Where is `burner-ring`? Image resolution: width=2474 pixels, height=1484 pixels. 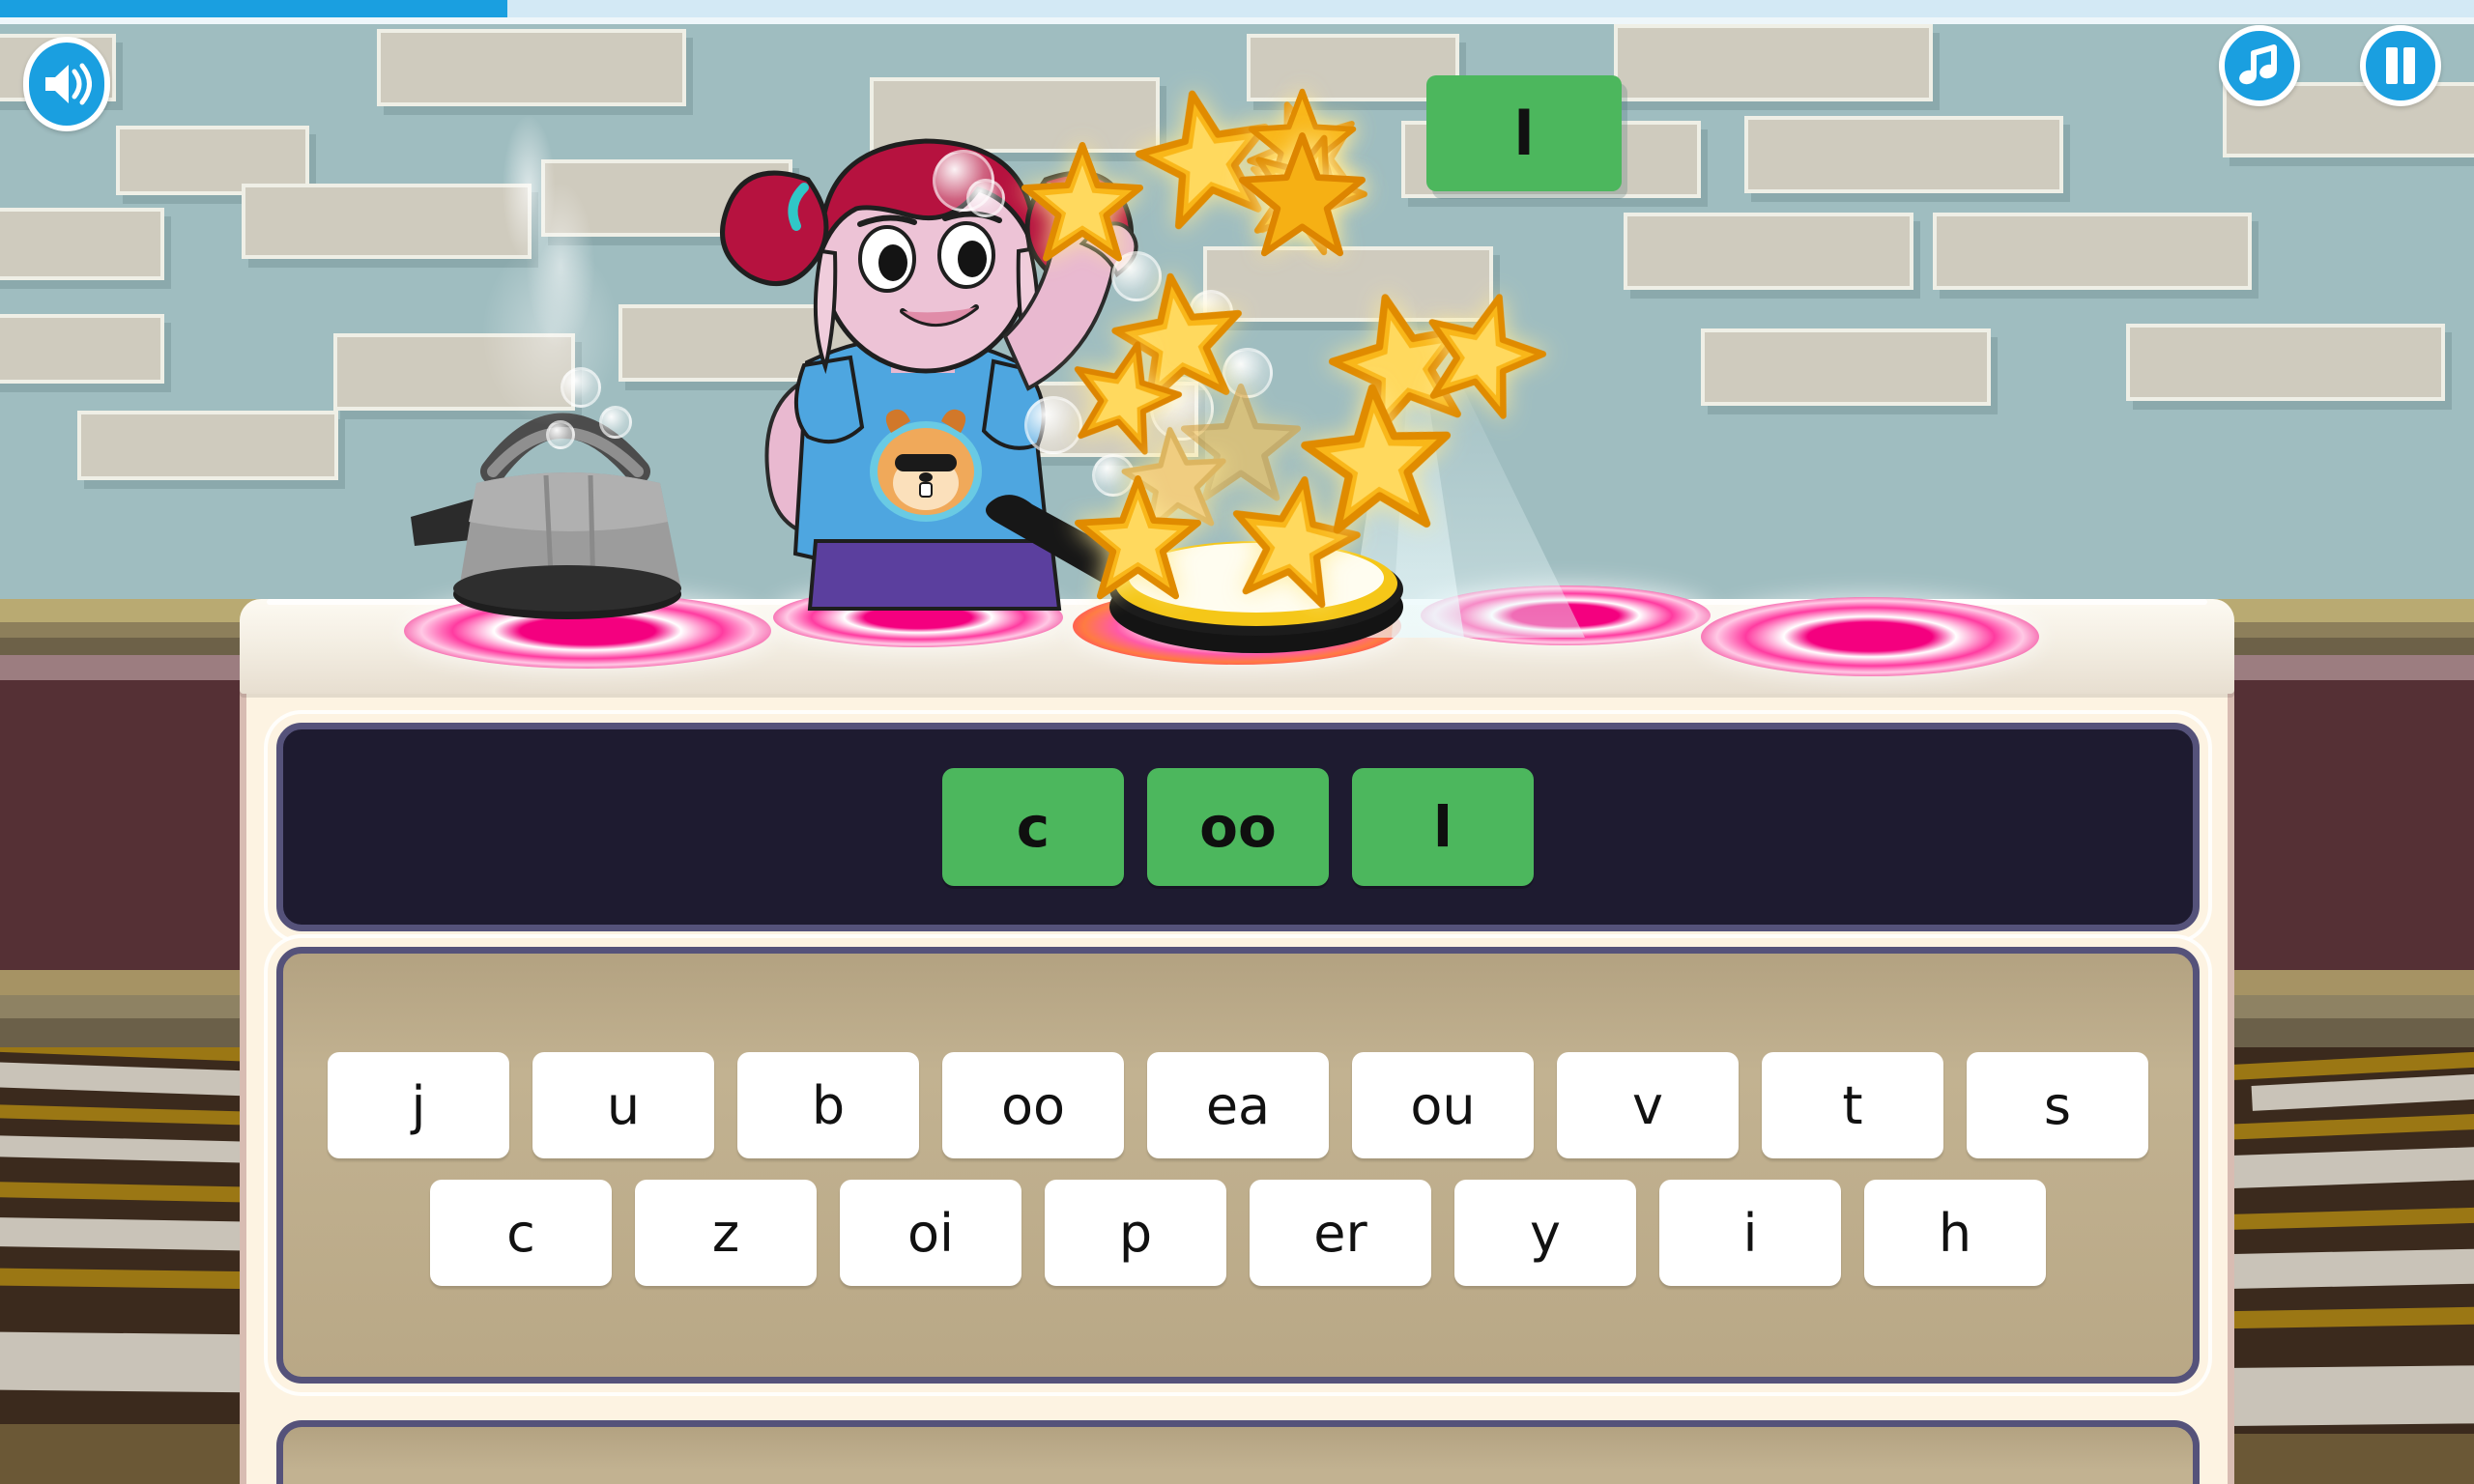
burner-ring is located at coordinates (1870, 637).